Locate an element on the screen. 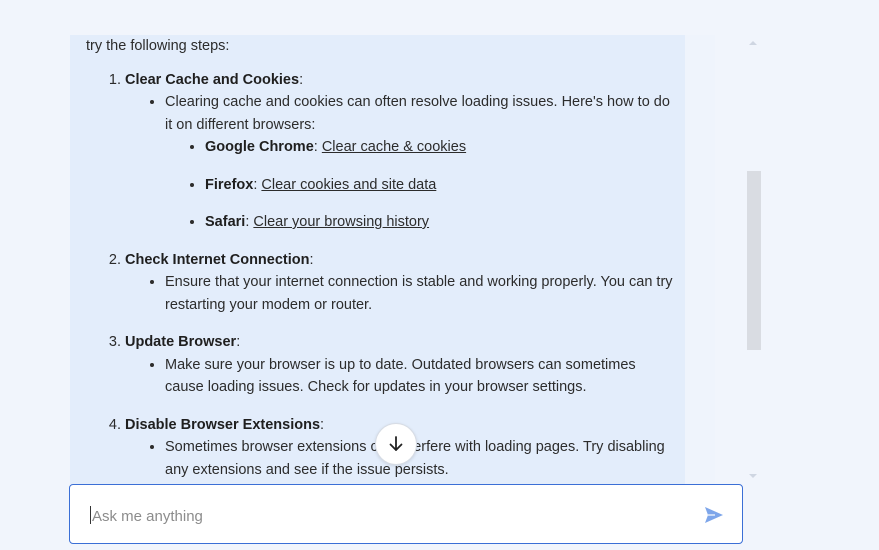  send-icon is located at coordinates (714, 515).